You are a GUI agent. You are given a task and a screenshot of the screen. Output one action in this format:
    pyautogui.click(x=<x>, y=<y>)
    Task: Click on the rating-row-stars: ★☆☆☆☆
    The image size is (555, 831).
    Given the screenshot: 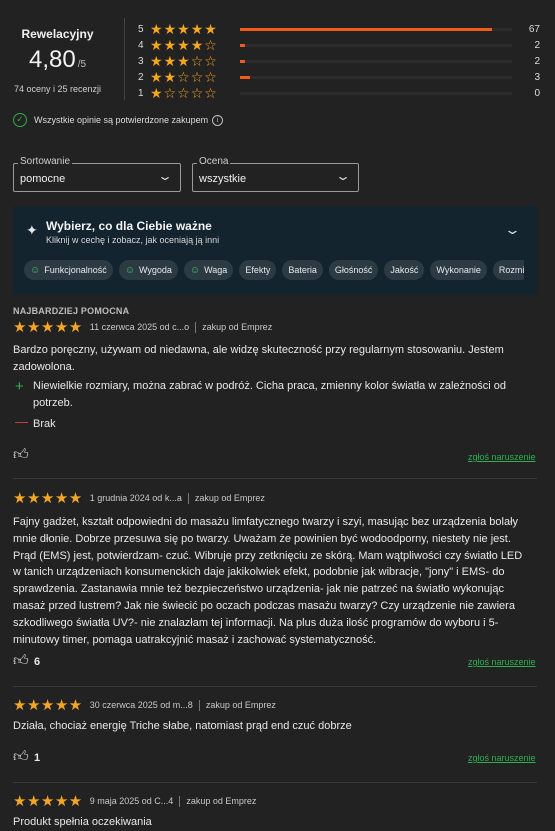 What is the action you would take?
    pyautogui.click(x=184, y=93)
    